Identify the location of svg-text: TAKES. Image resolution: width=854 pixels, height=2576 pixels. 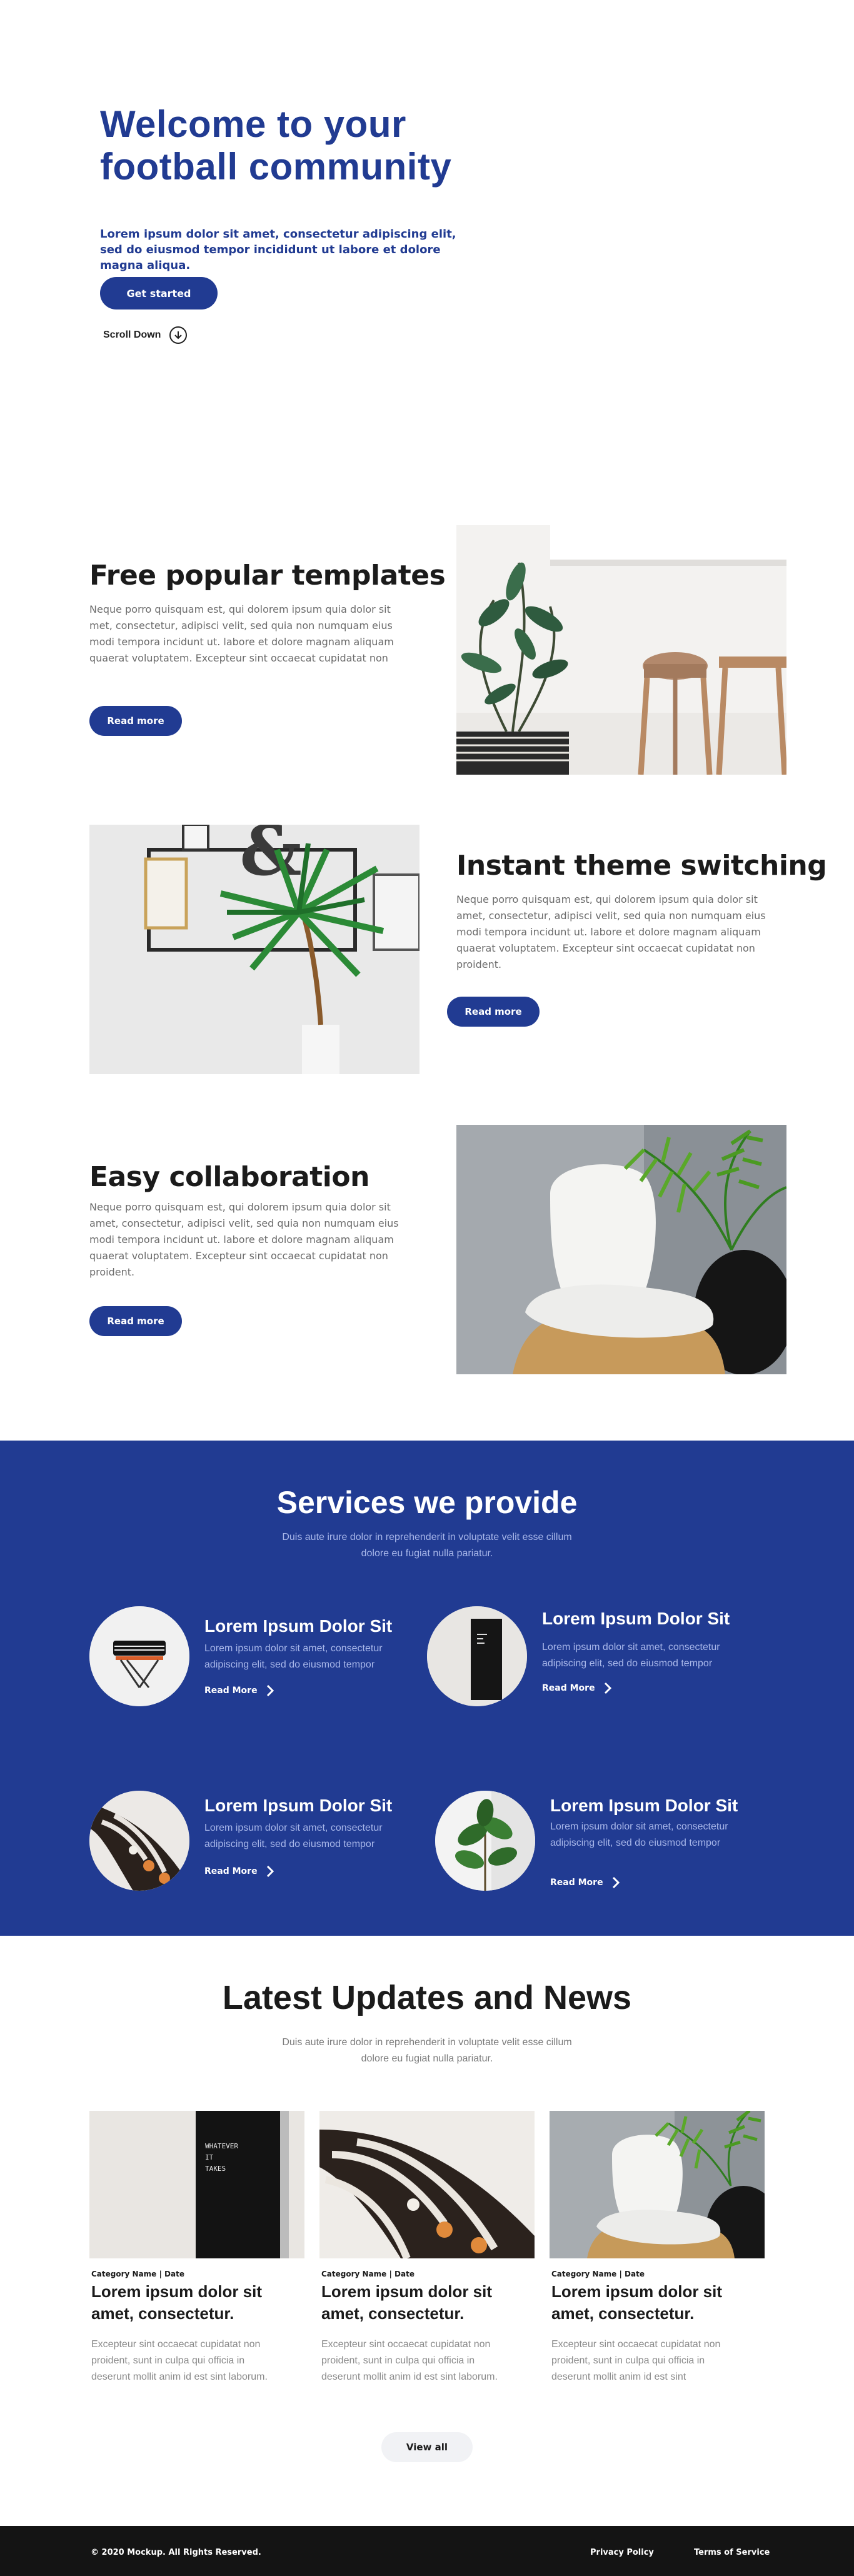
(215, 2169).